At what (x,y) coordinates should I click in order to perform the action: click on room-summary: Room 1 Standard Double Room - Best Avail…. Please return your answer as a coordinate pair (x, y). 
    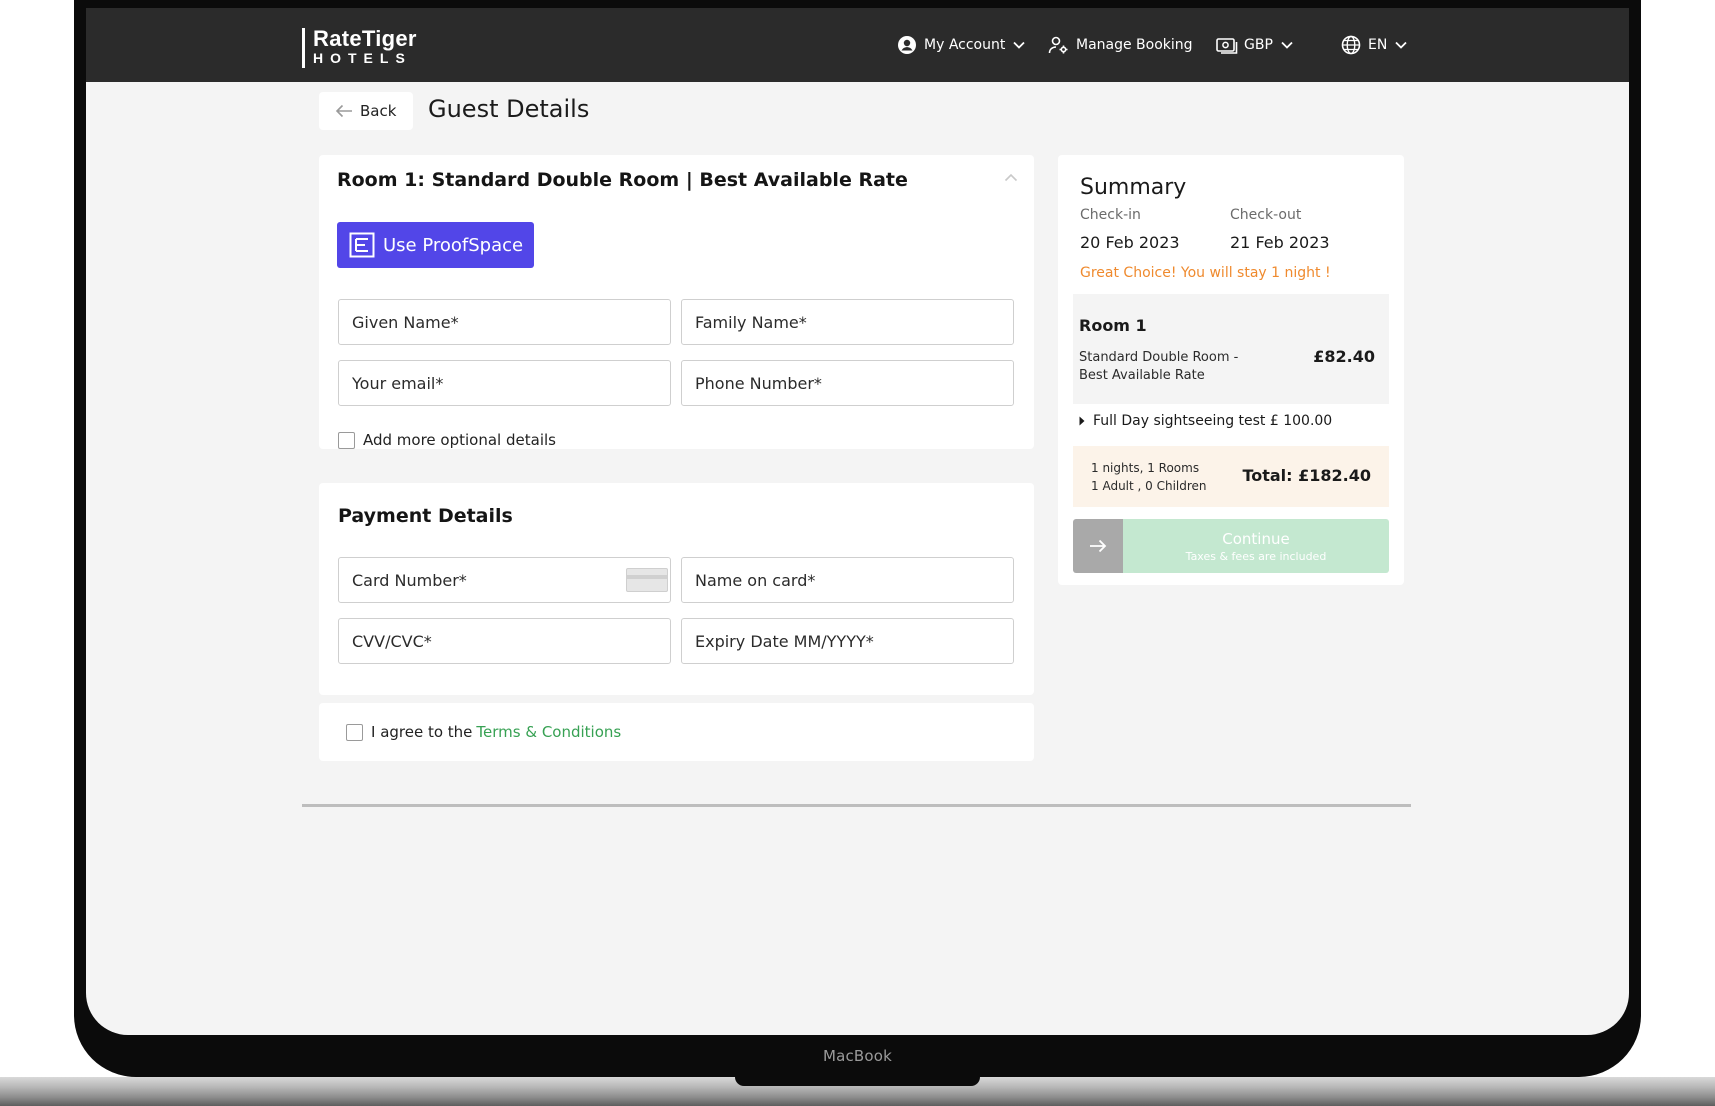
    Looking at the image, I should click on (1231, 349).